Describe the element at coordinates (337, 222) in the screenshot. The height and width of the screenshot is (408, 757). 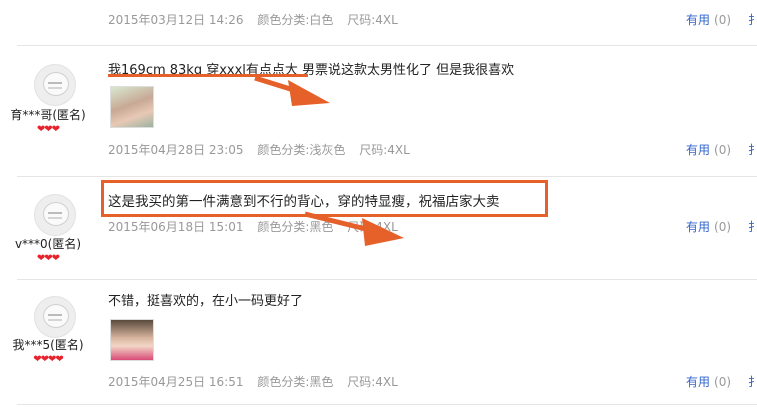
I see `annotation-arrow-shaft` at that location.